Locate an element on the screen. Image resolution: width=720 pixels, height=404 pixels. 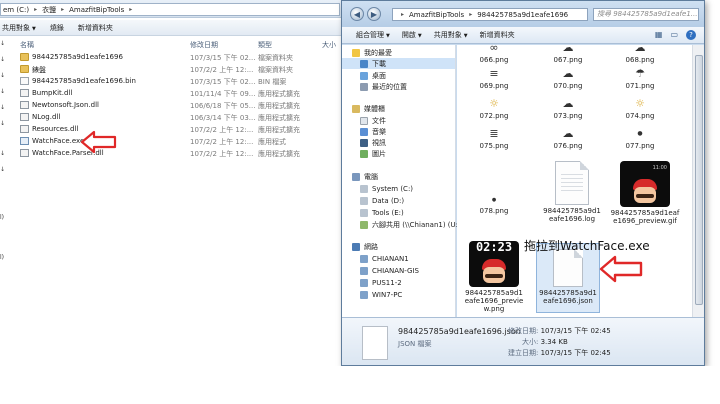
file-tile: ☁ 073.png is located at coordinates (568, 109).